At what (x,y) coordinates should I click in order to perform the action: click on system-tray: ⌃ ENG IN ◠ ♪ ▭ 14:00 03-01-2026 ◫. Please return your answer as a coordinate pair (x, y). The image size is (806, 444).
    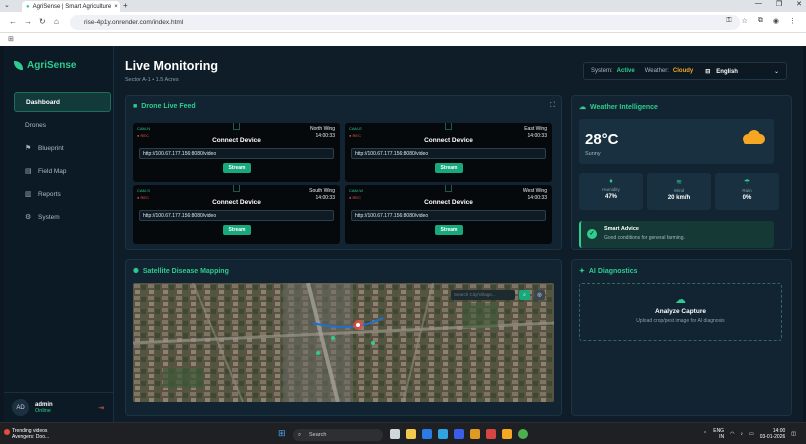
    Looking at the image, I should click on (749, 434).